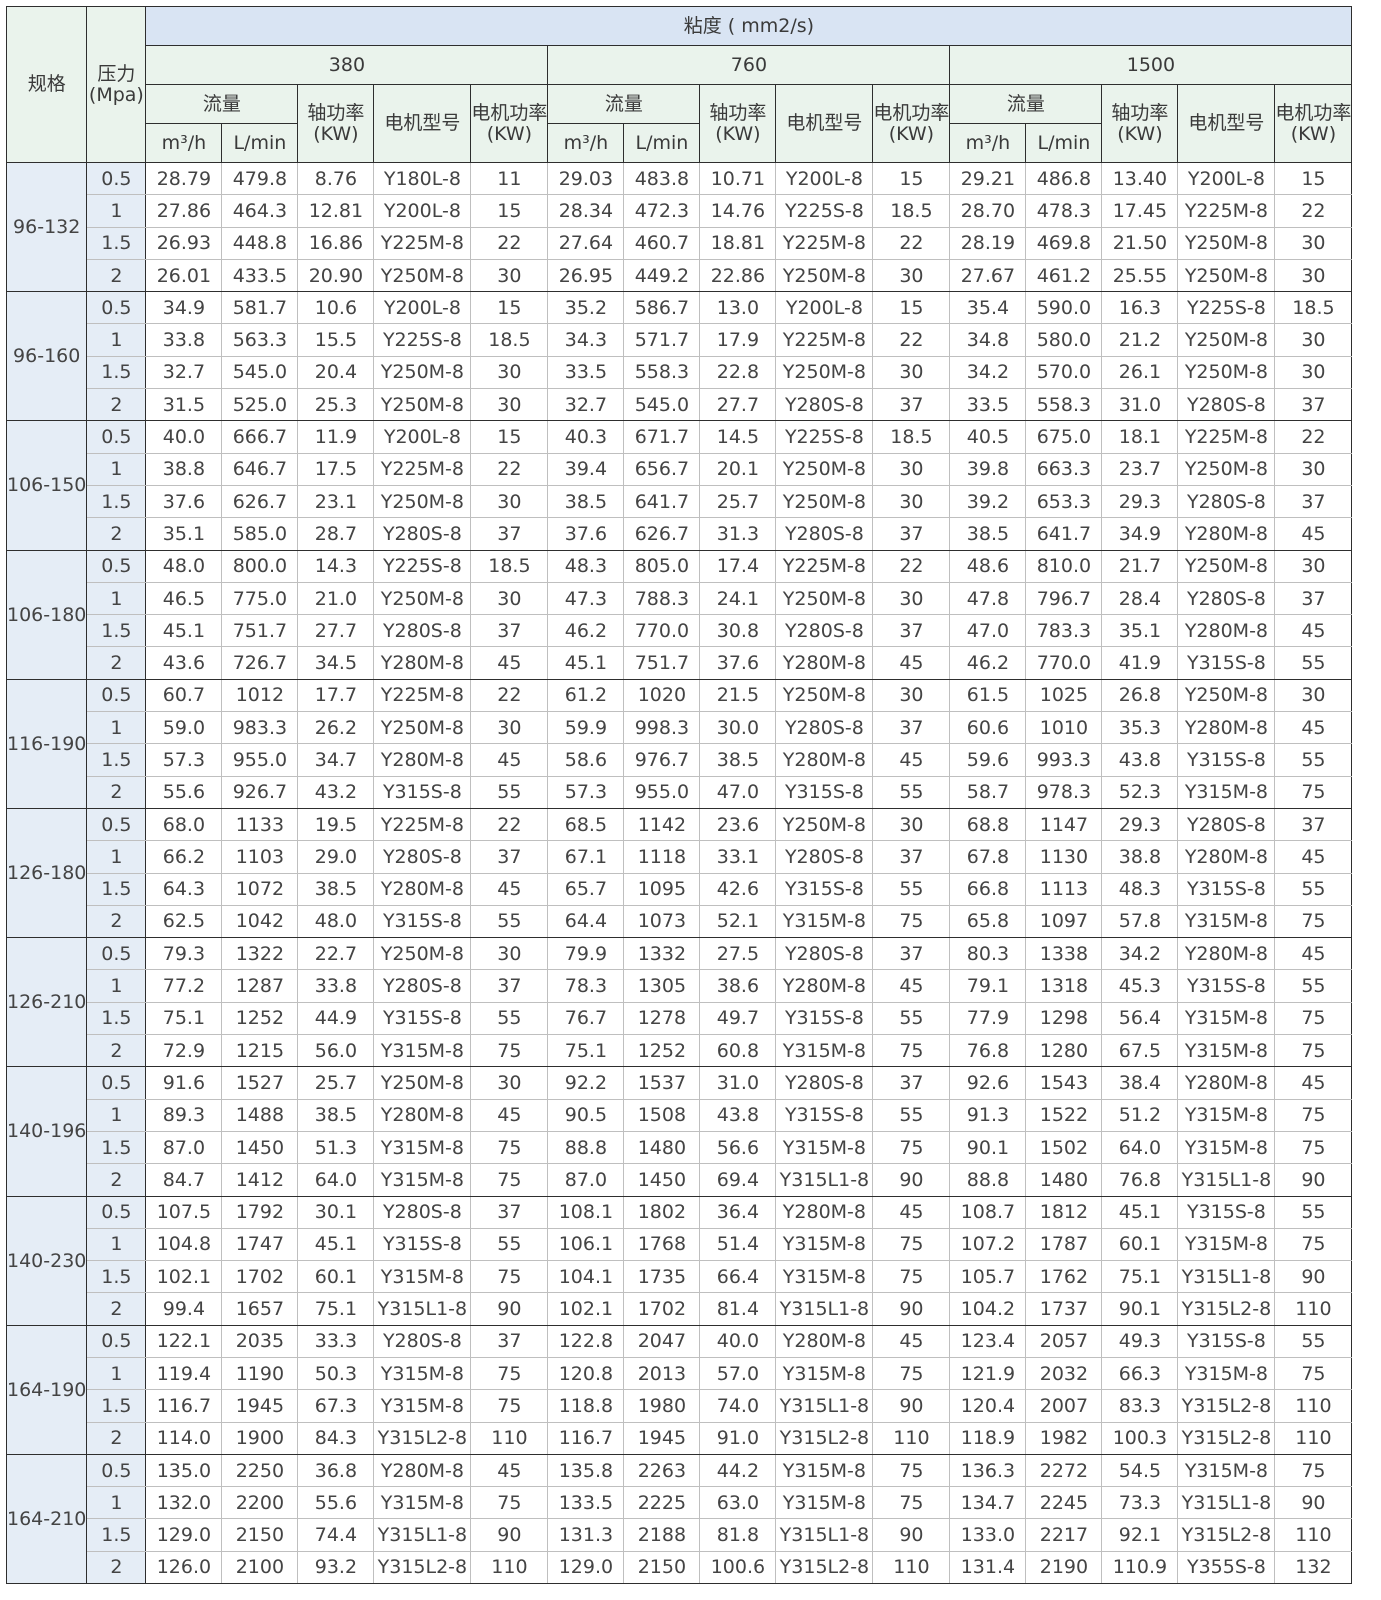 The height and width of the screenshot is (1600, 1381). I want to click on header-motor-model-1500: 电机型号, so click(1226, 123).